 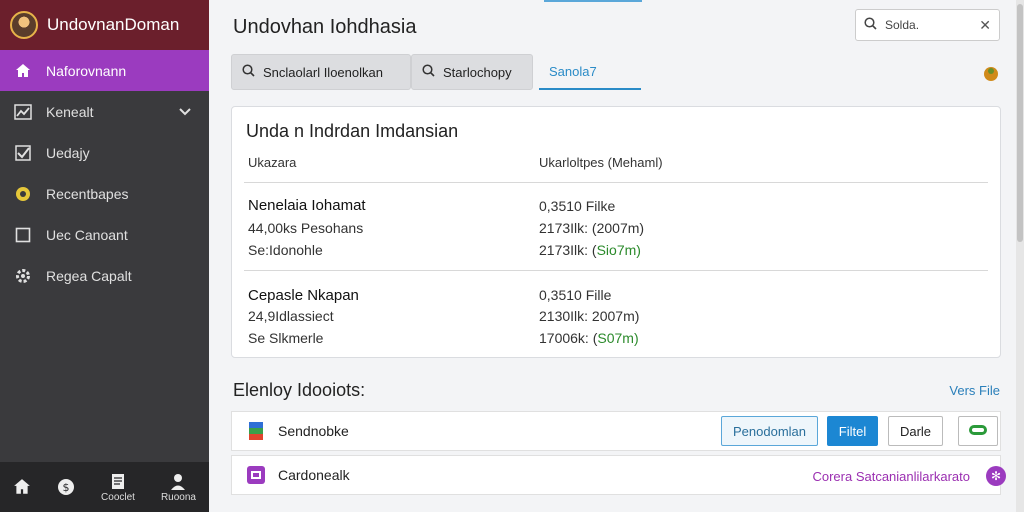 I want to click on search-value: Solda., so click(x=902, y=25).